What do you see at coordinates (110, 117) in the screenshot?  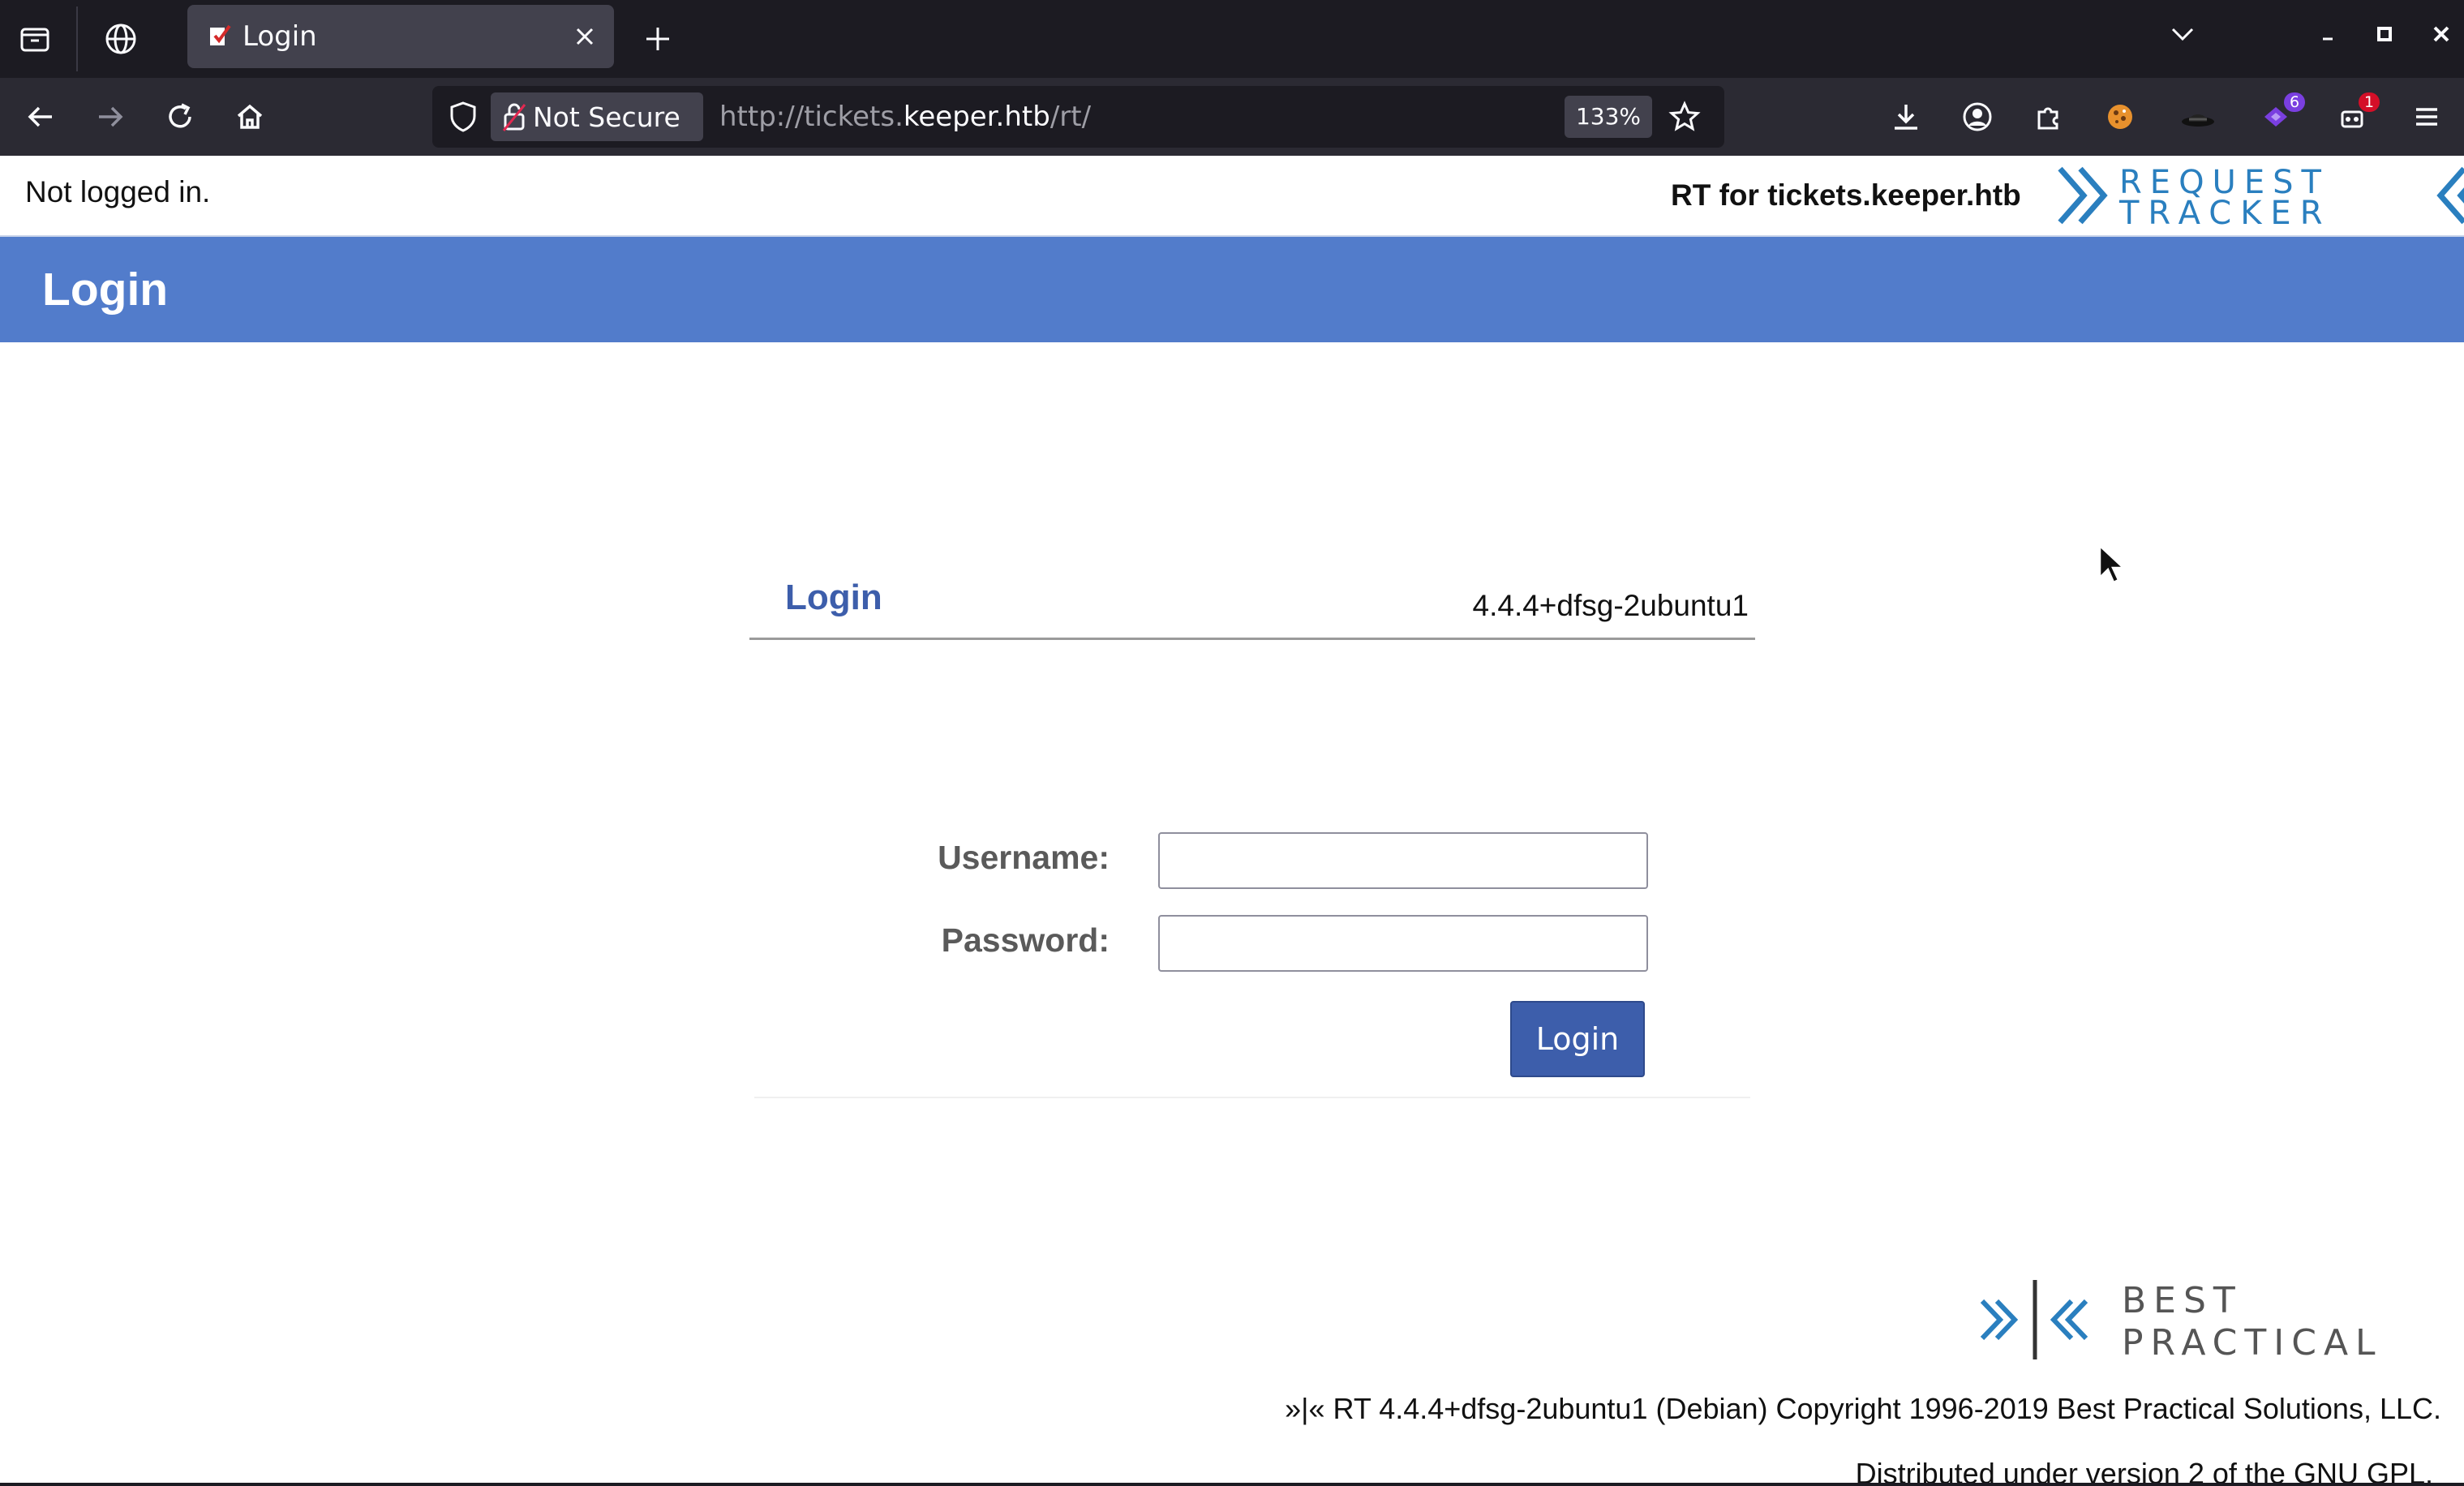 I see `forward-icon` at bounding box center [110, 117].